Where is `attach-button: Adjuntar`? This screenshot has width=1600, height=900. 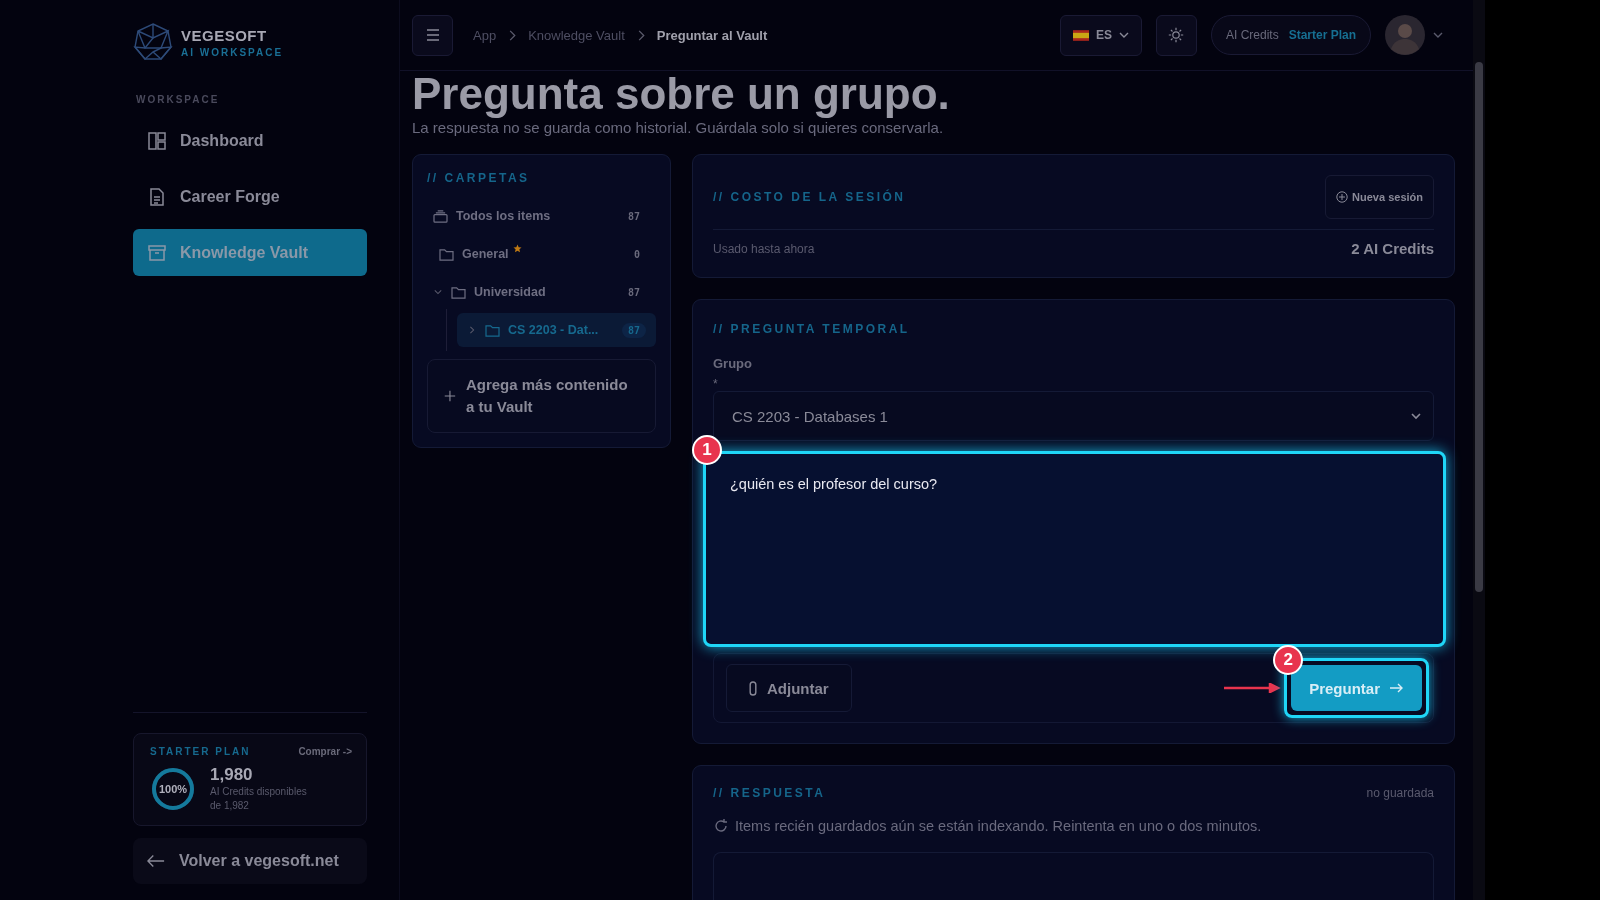
attach-button: Adjuntar is located at coordinates (789, 688).